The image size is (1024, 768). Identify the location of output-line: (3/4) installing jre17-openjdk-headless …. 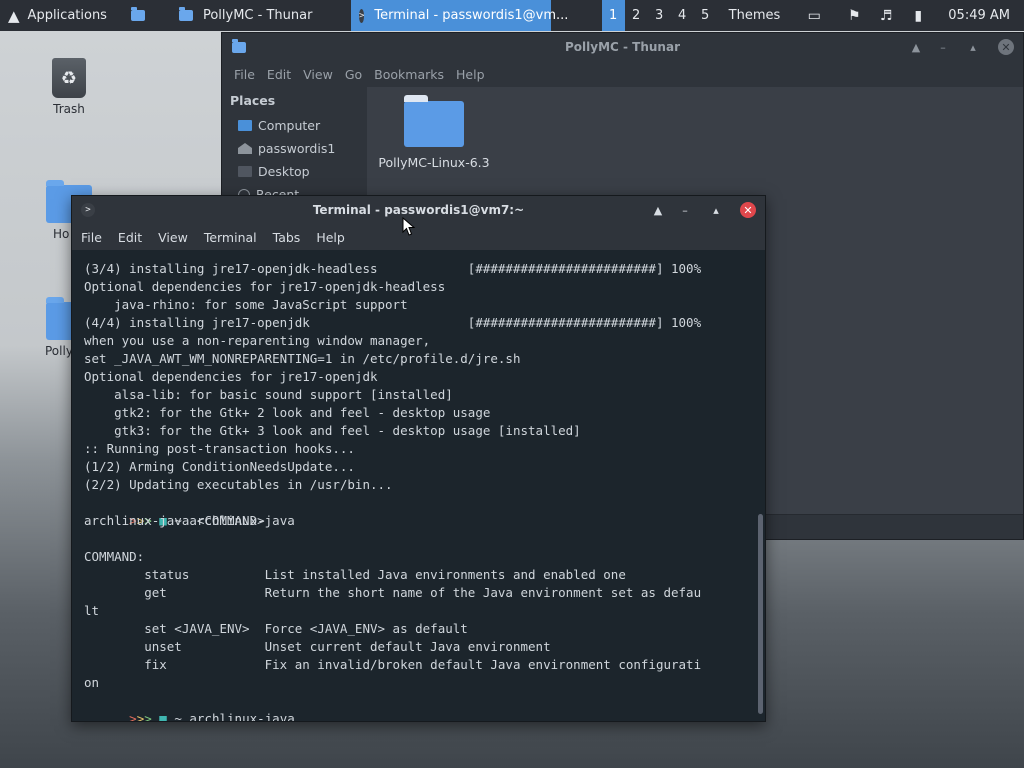
(393, 268).